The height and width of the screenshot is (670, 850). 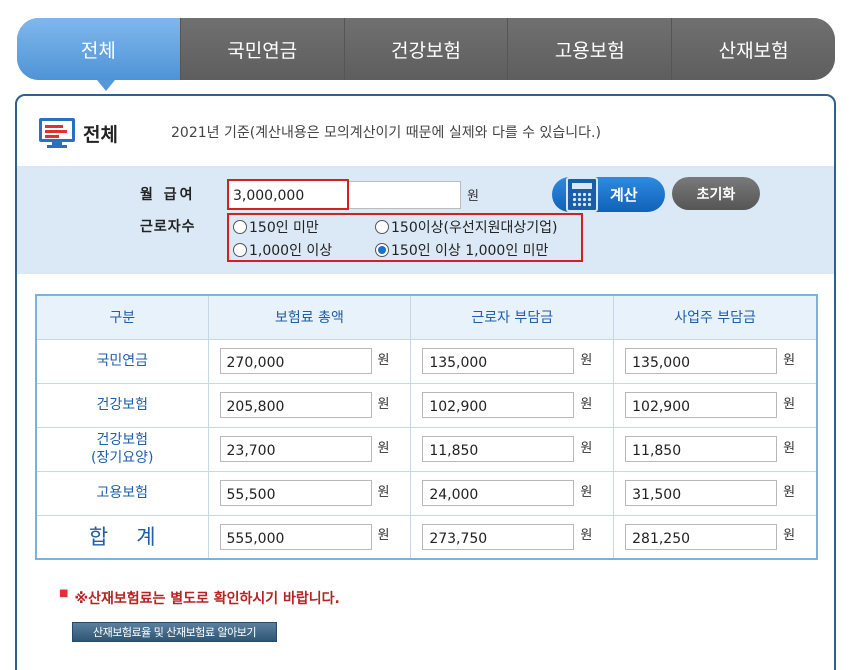 What do you see at coordinates (122, 449) in the screenshot?
I see `row-label: 건강보험 (장기요양)` at bounding box center [122, 449].